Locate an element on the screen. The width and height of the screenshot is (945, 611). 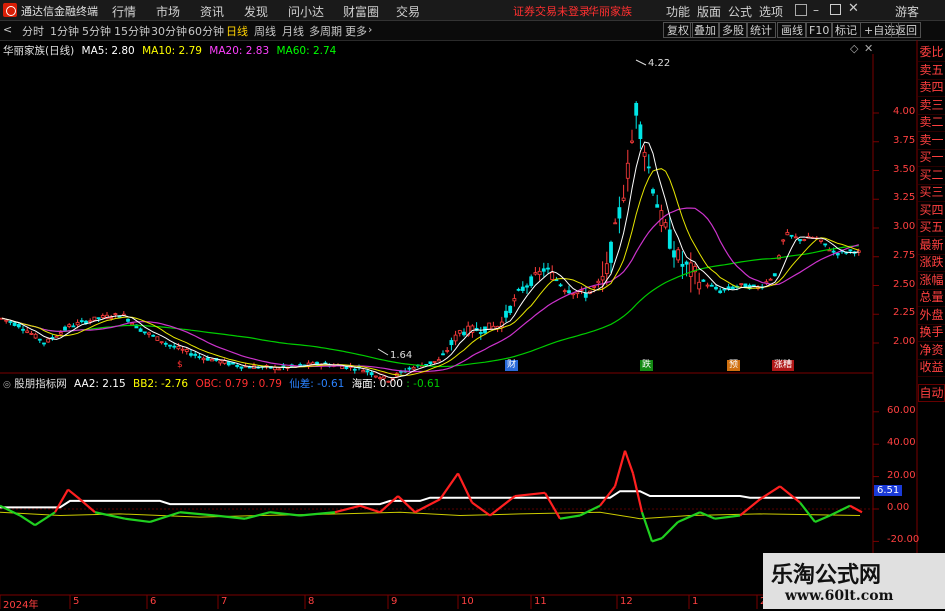
overlay-button: 叠加 is located at coordinates (705, 30).